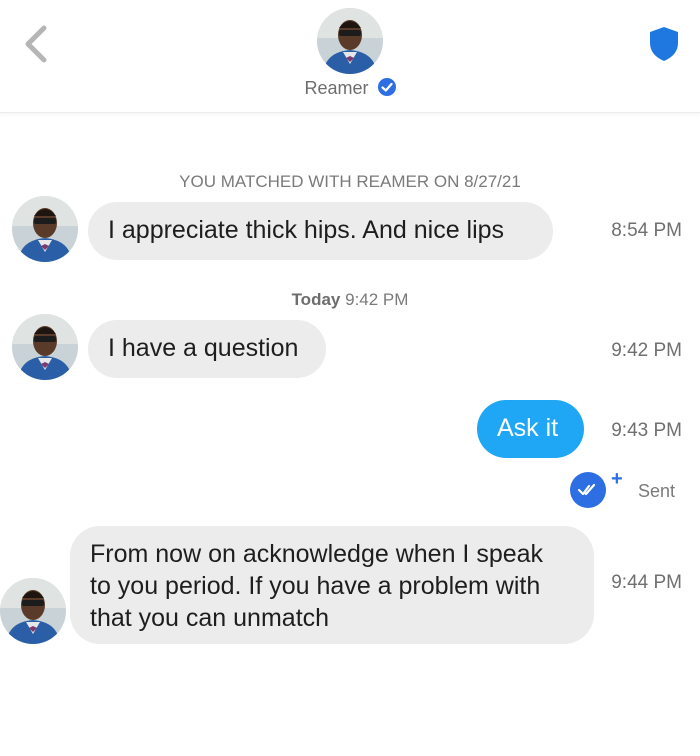  Describe the element at coordinates (336, 88) in the screenshot. I see `match-name: Reamer` at that location.